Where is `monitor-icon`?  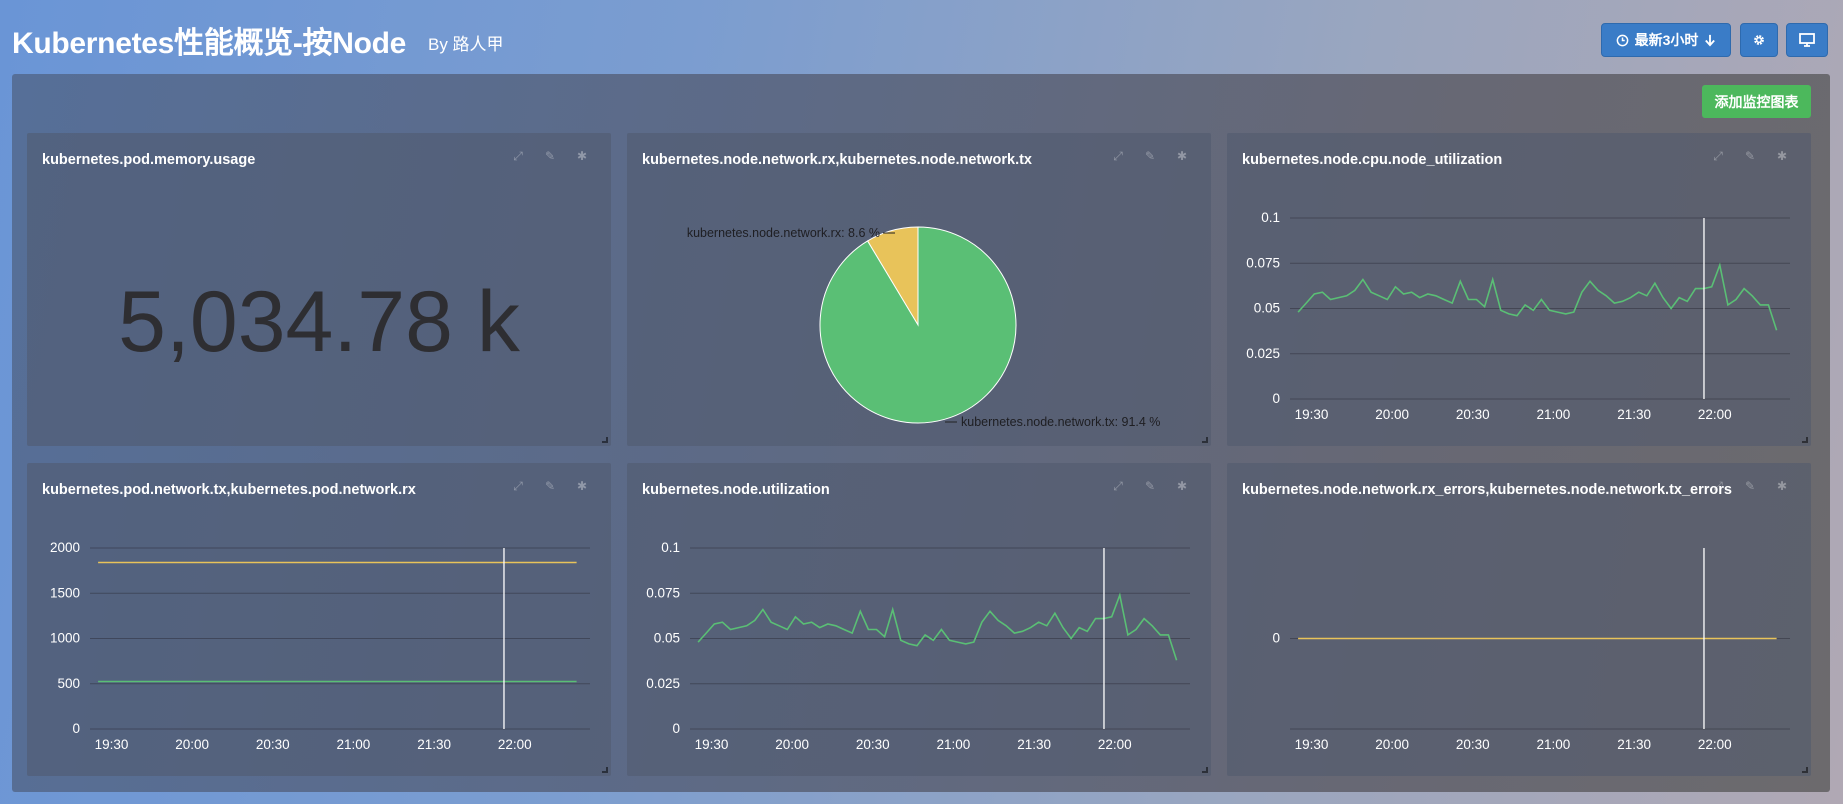
monitor-icon is located at coordinates (1807, 40).